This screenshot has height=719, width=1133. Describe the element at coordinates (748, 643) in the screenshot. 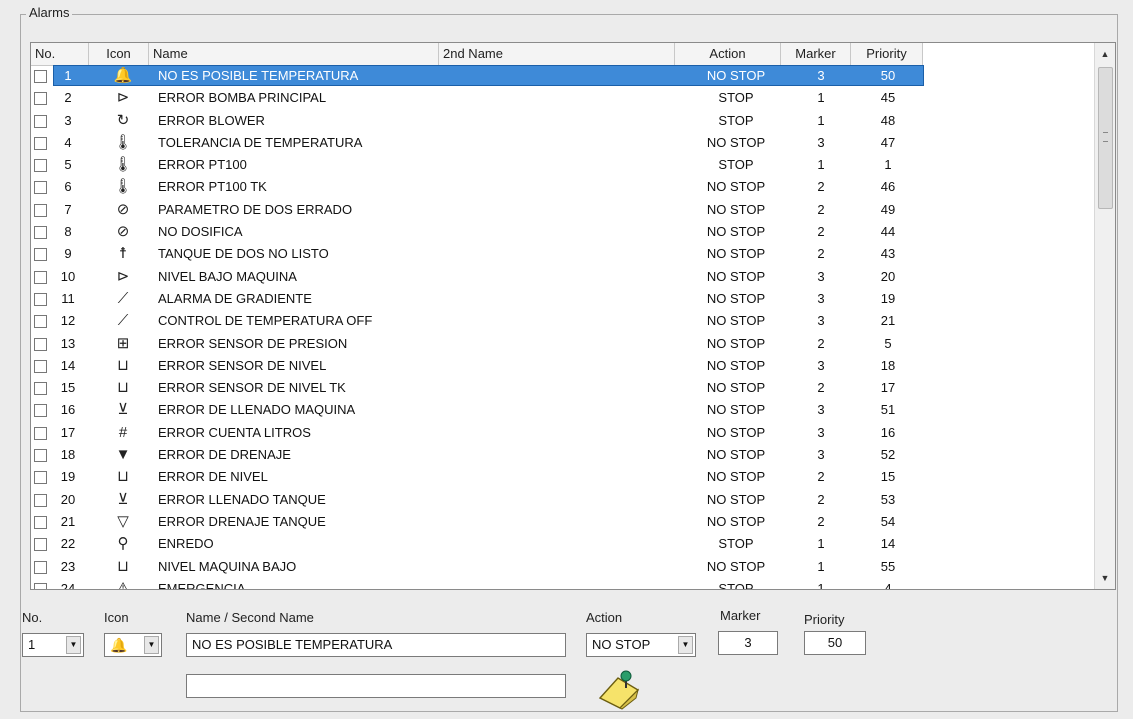

I see `marker-input: 3` at that location.